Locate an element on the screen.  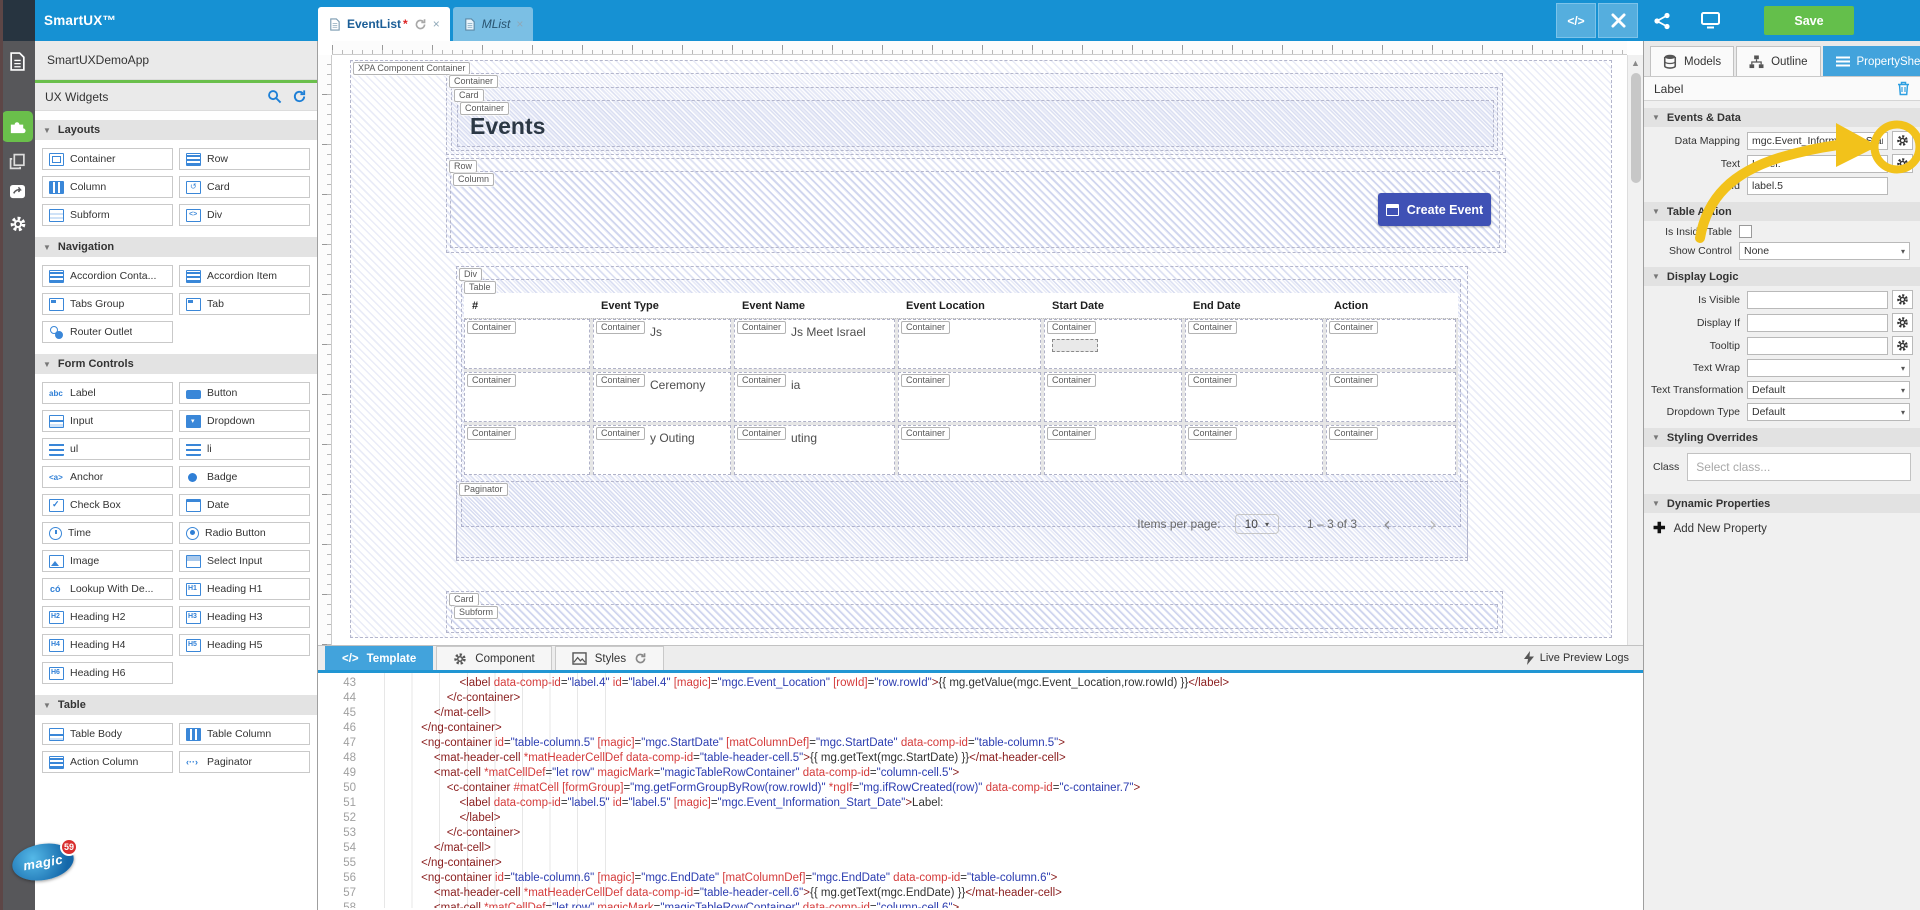
table-header-cell: Event Location is located at coordinates (969, 305).